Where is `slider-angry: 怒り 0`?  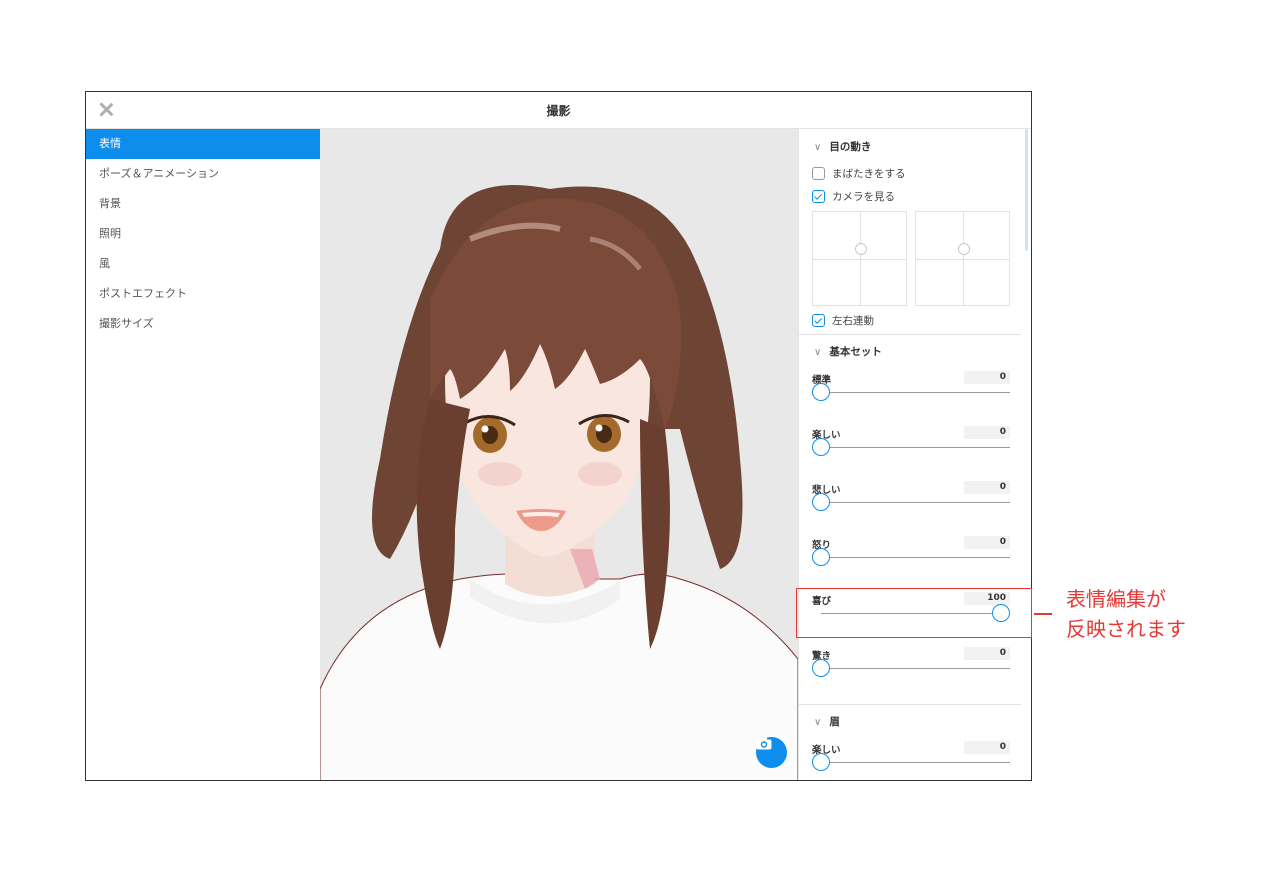 slider-angry: 怒り 0 is located at coordinates (911, 559).